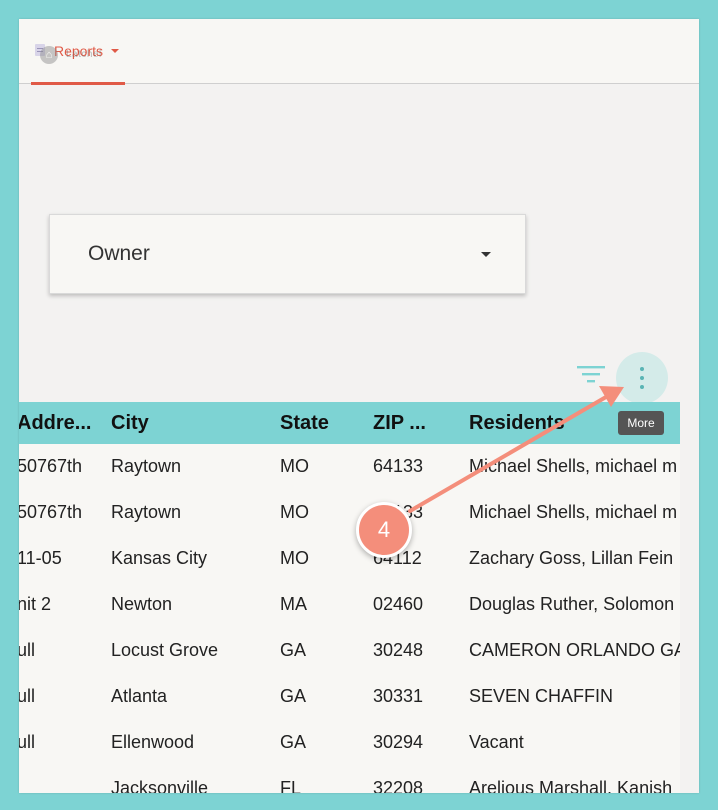  What do you see at coordinates (496, 742) in the screenshot?
I see `cell-residents: Vacant` at bounding box center [496, 742].